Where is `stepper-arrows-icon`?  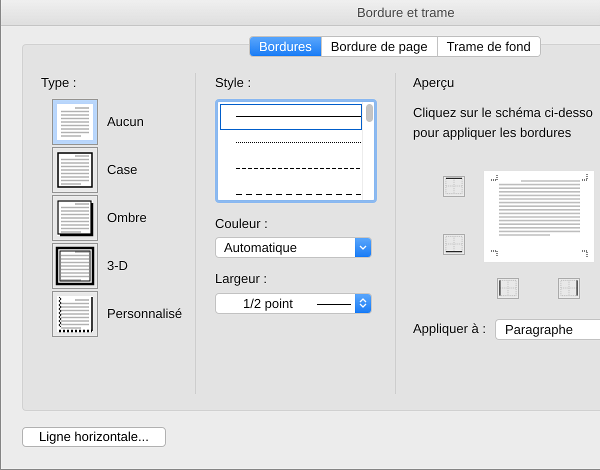 stepper-arrows-icon is located at coordinates (363, 303).